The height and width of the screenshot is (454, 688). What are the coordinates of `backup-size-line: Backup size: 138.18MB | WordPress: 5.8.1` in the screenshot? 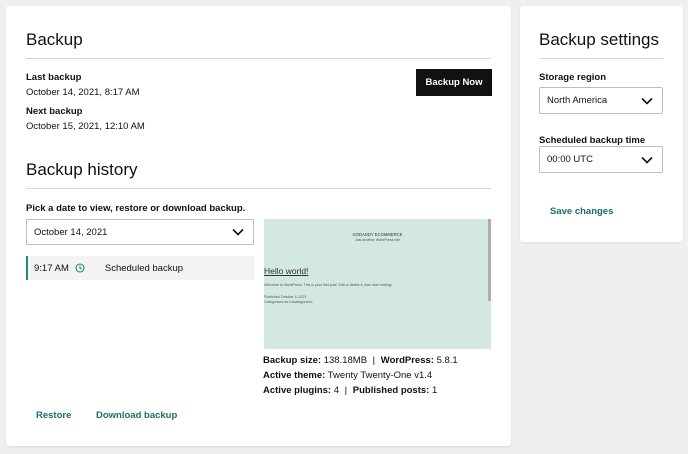 It's located at (360, 360).